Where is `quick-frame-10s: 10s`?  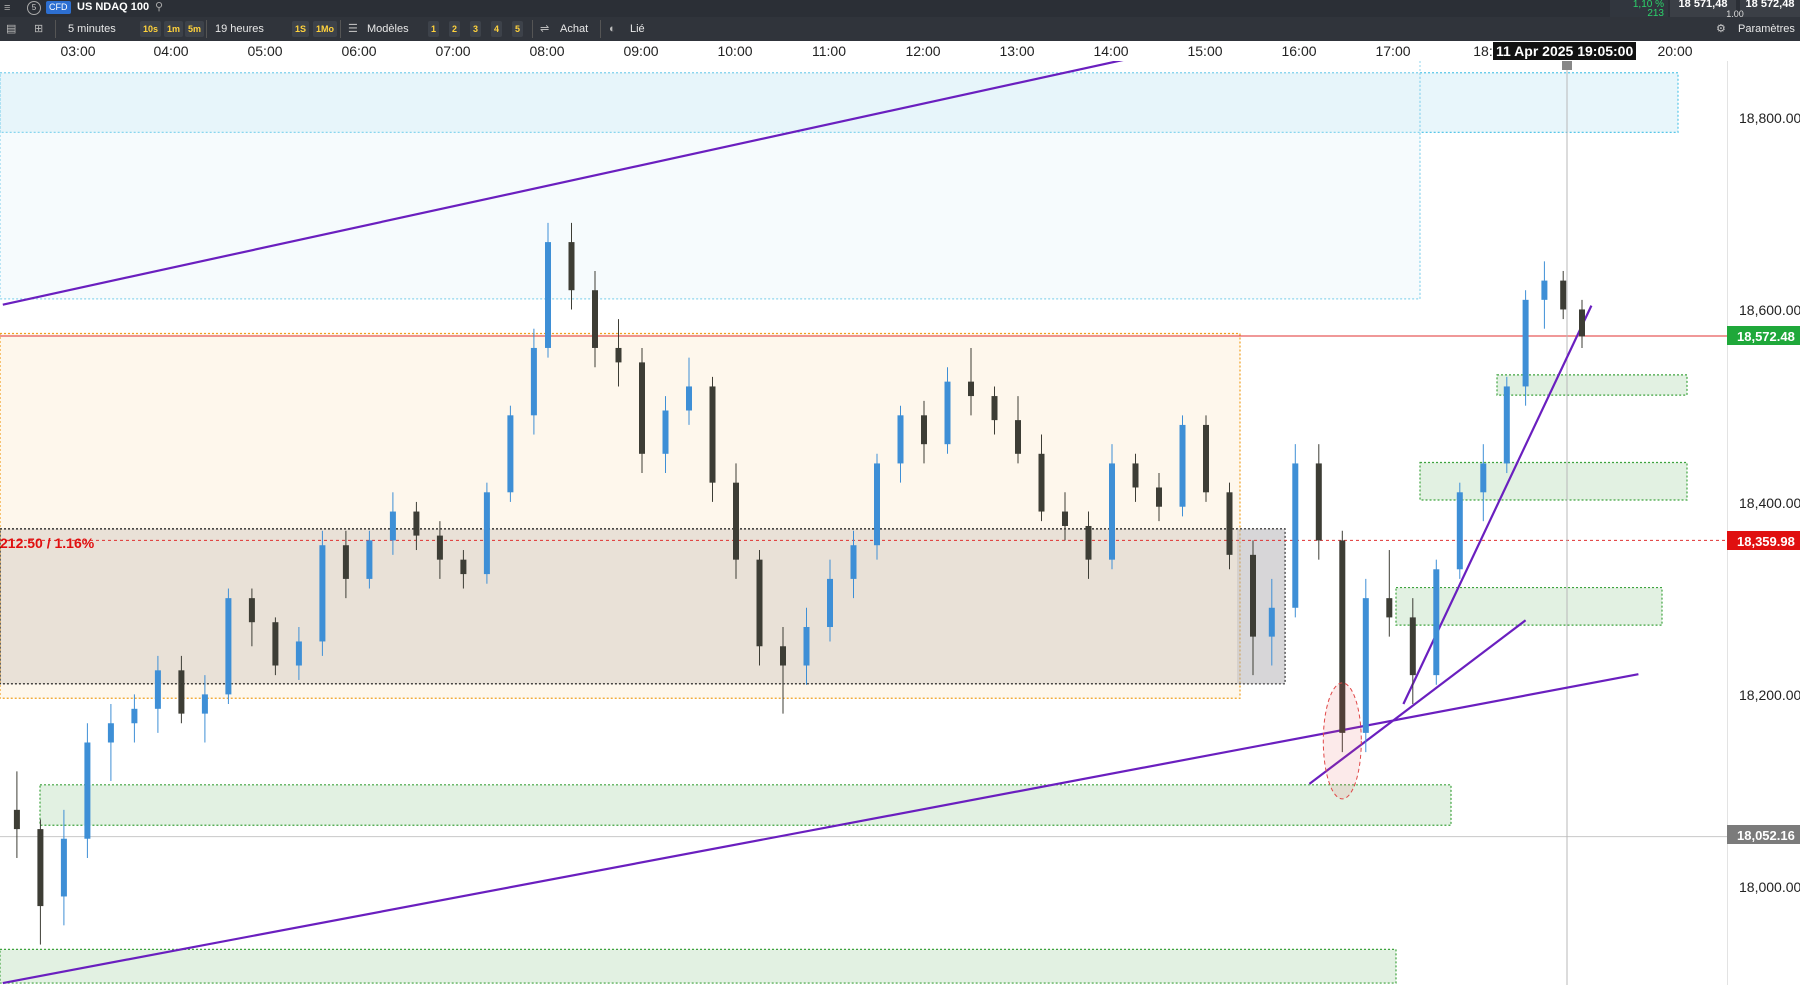
quick-frame-10s: 10s is located at coordinates (151, 29).